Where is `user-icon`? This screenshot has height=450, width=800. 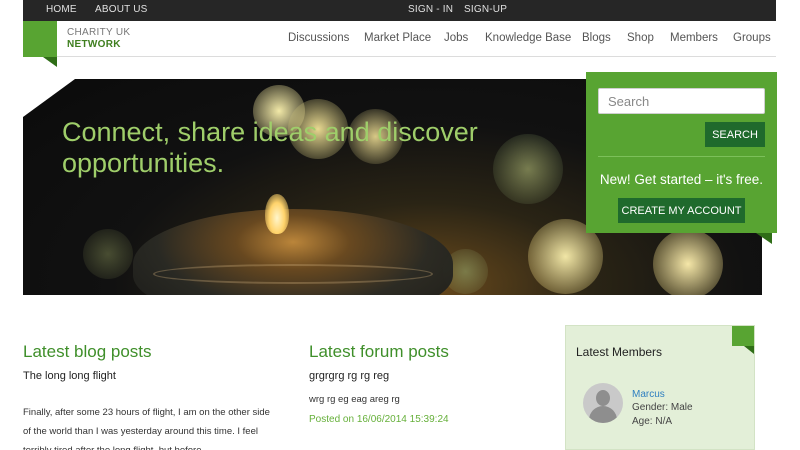
user-icon is located at coordinates (603, 398).